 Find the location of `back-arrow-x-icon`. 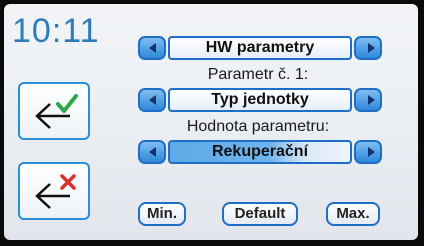

back-arrow-x-icon is located at coordinates (55, 191).